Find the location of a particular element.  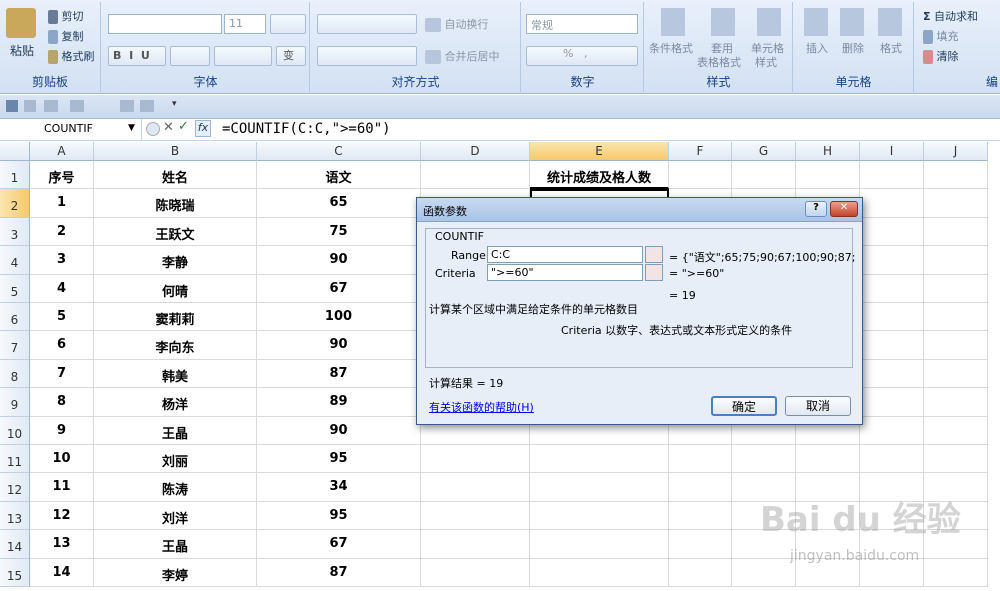

cell-name: 李向东 is located at coordinates (175, 345).